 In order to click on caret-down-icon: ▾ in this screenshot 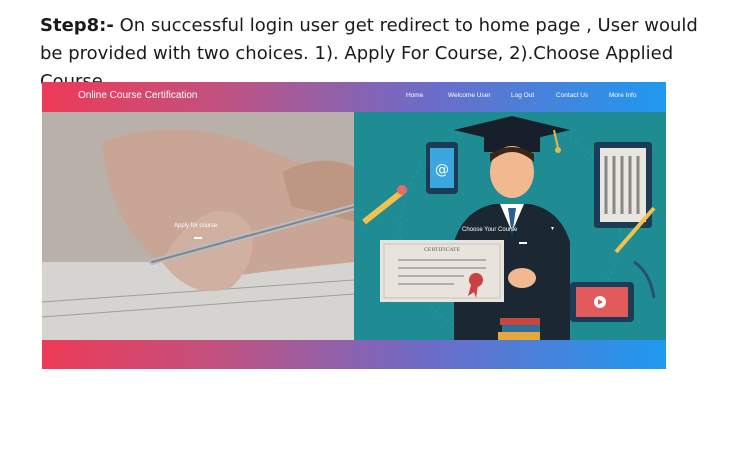, I will do `click(552, 228)`.